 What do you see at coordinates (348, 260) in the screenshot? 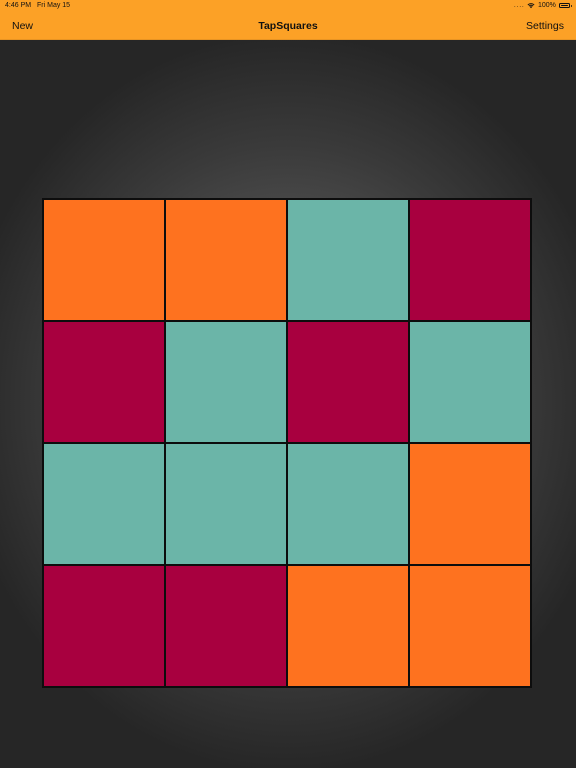
I see `square-r1-c3` at bounding box center [348, 260].